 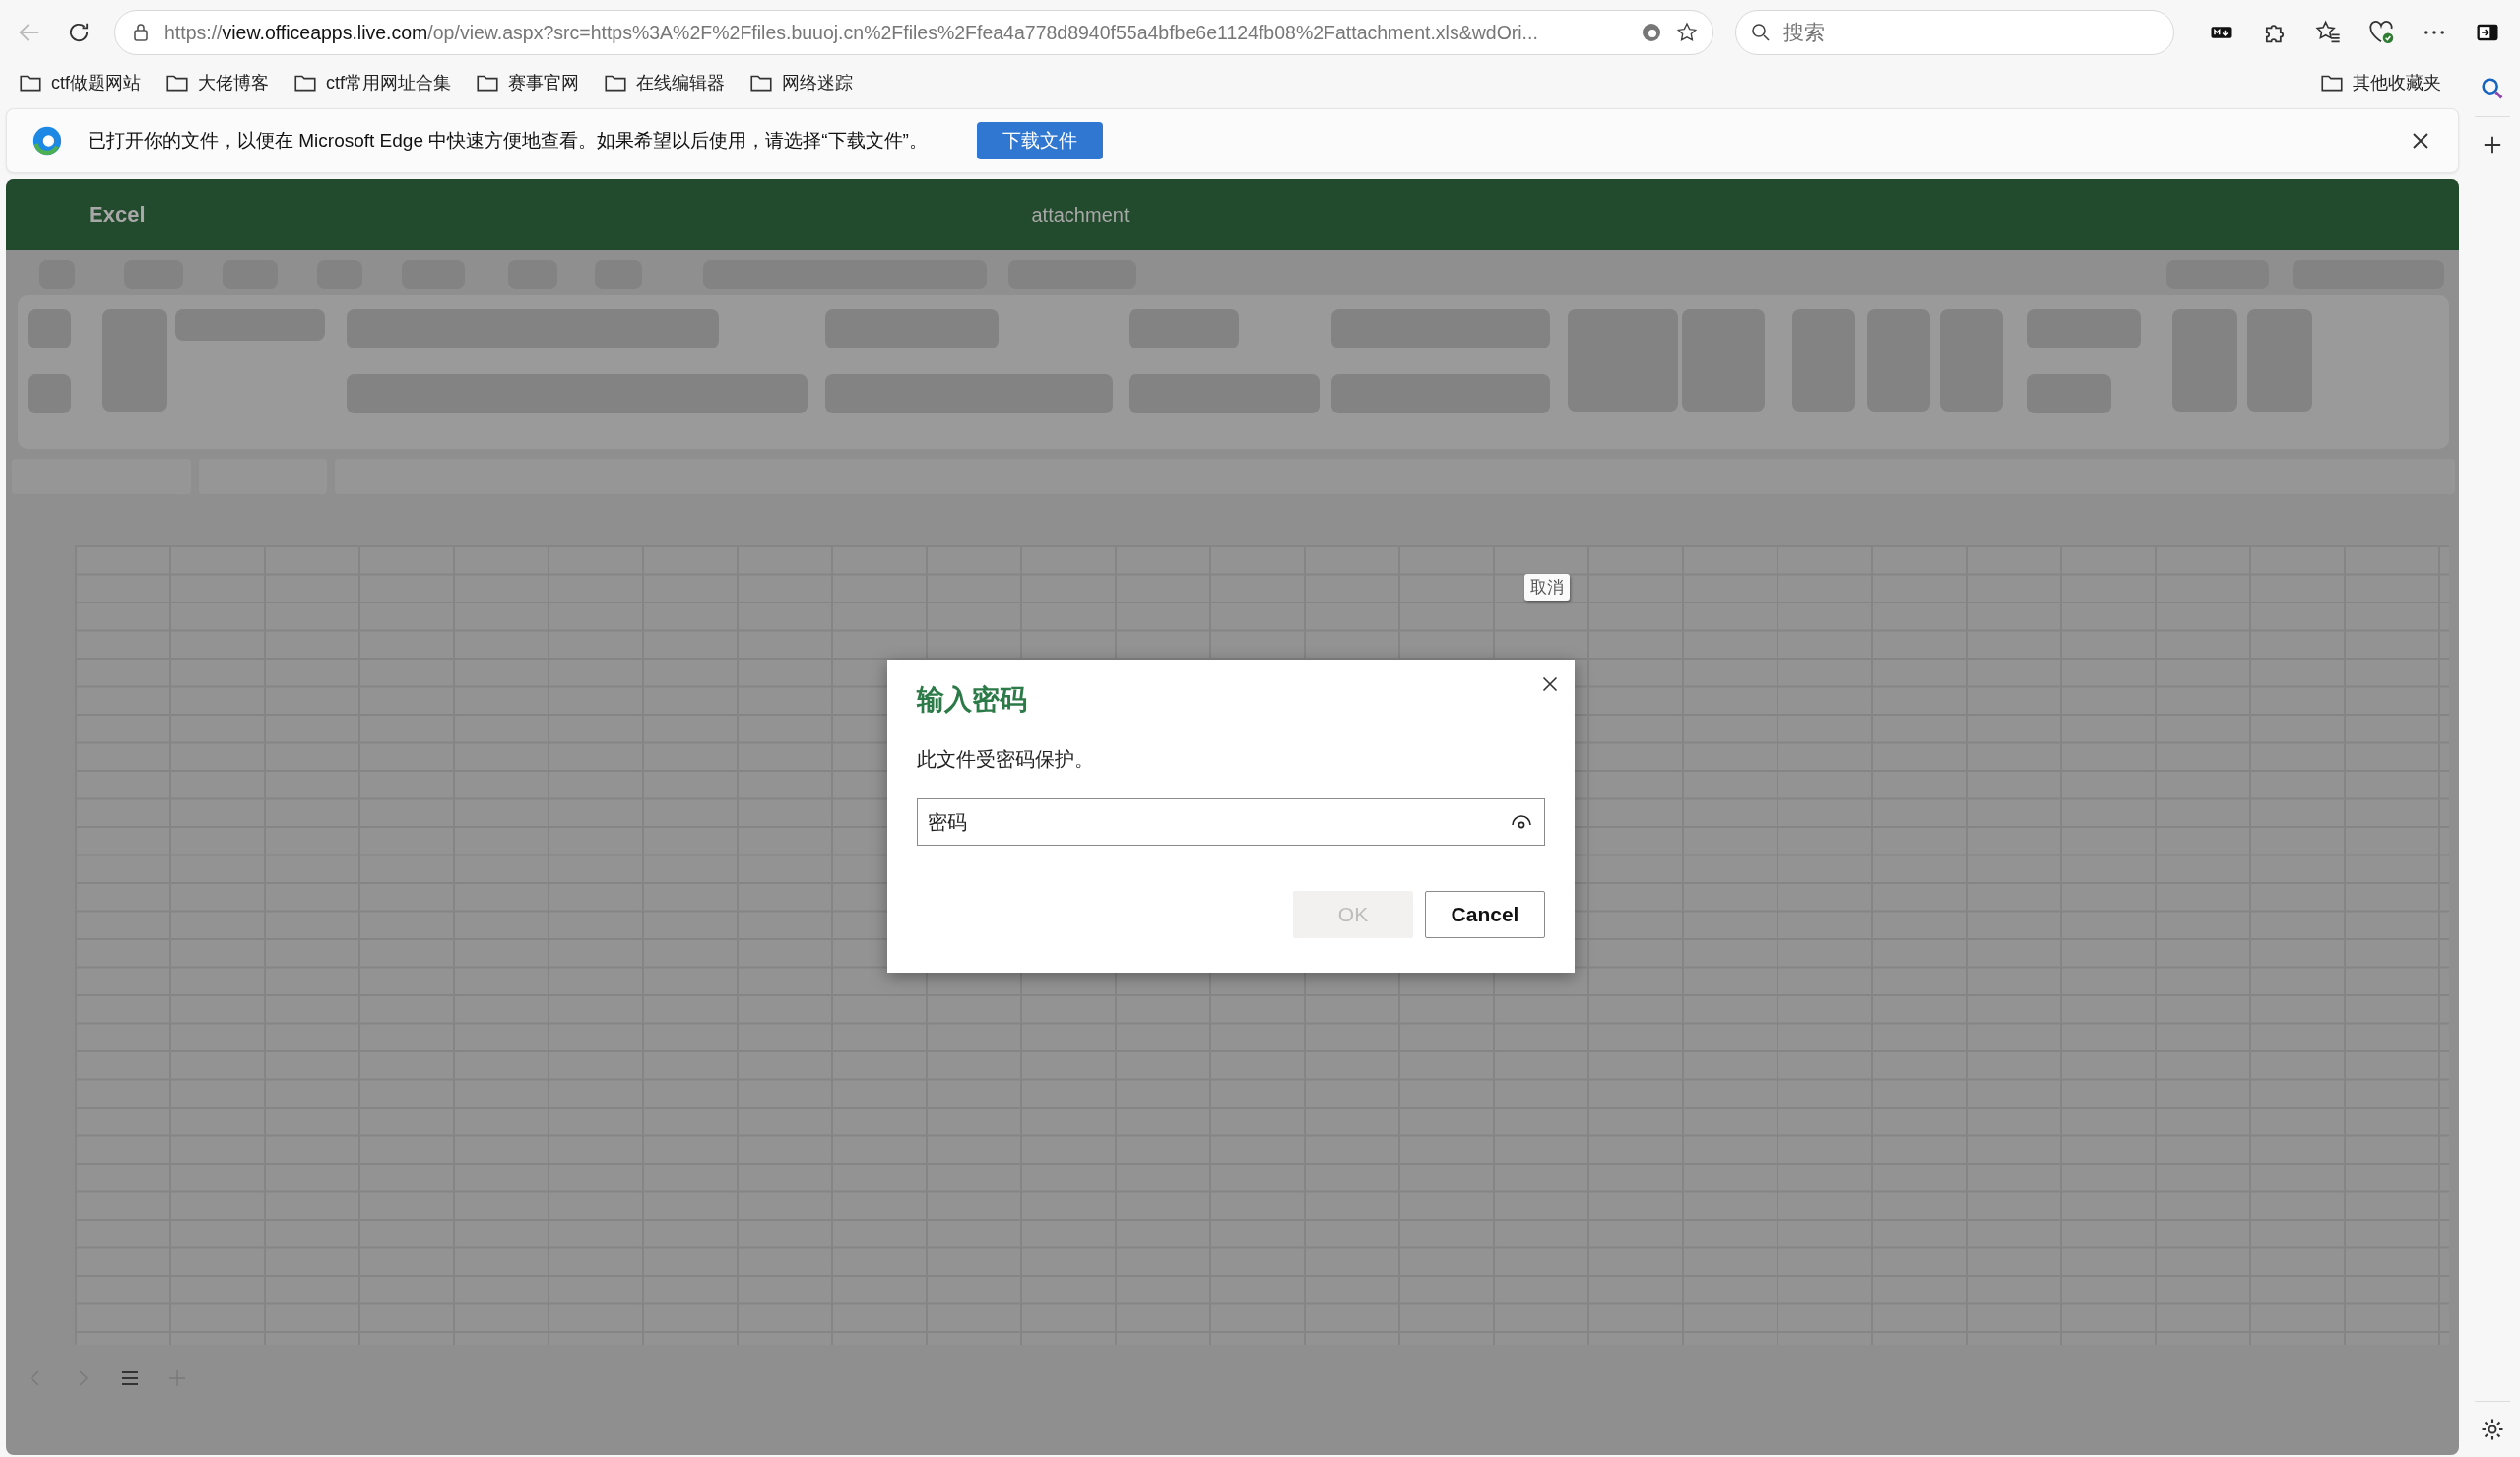 What do you see at coordinates (801, 82) in the screenshot?
I see `bookmark-folder: 网络迷踪` at bounding box center [801, 82].